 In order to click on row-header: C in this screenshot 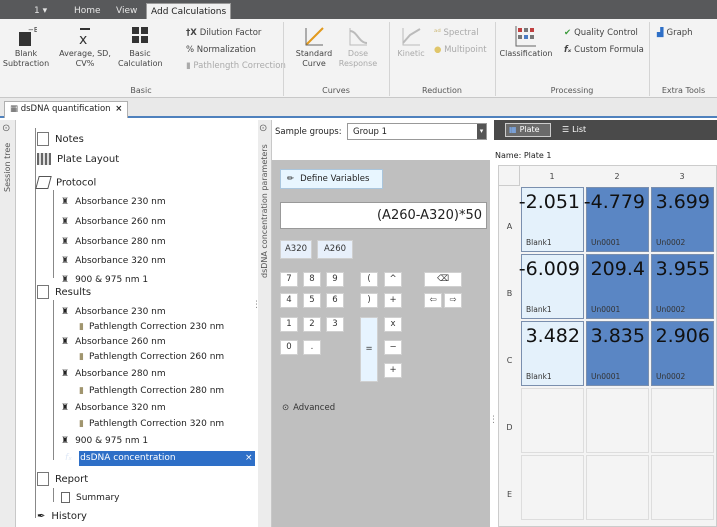, I will do `click(509, 360)`.